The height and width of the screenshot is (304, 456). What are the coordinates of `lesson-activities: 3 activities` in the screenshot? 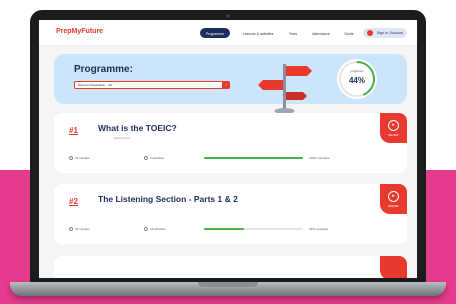 It's located at (154, 158).